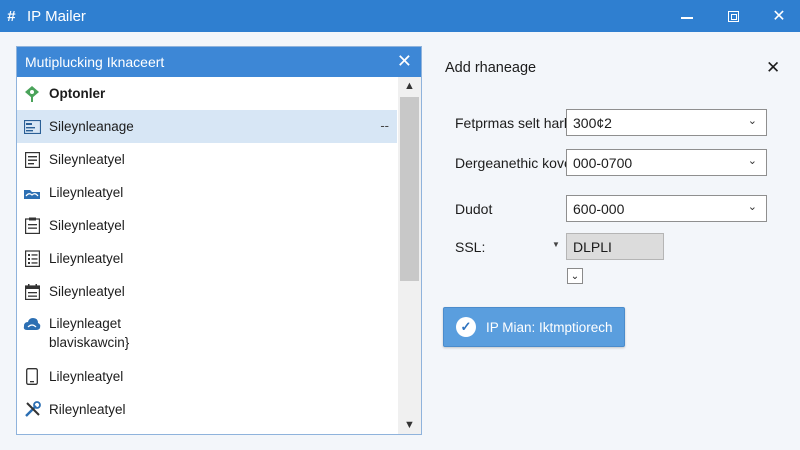  I want to click on close-icon: ✕, so click(779, 16).